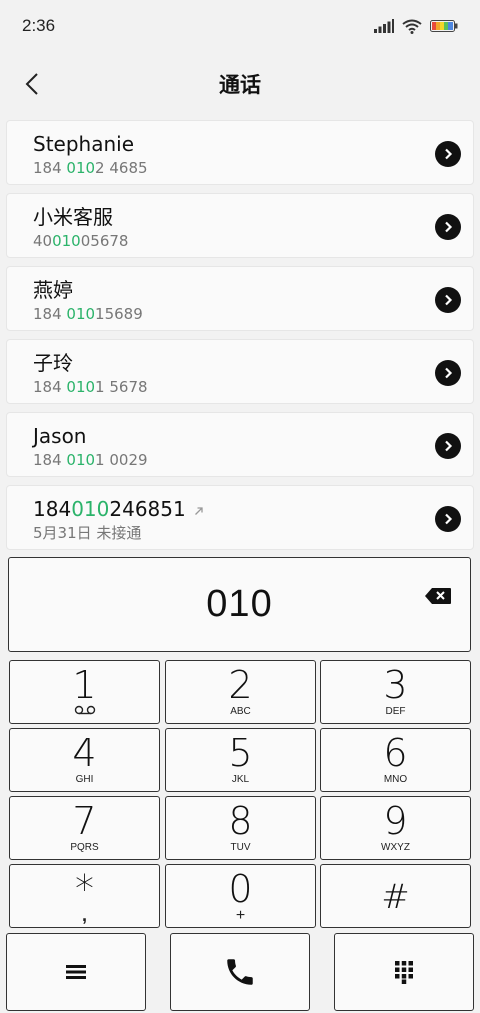 This screenshot has height=1013, width=480. What do you see at coordinates (84, 889) in the screenshot?
I see `key-digit: *` at bounding box center [84, 889].